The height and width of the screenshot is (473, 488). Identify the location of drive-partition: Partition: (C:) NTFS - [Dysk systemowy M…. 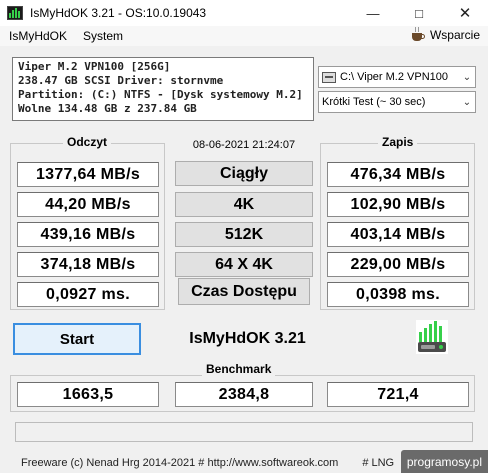
(160, 94).